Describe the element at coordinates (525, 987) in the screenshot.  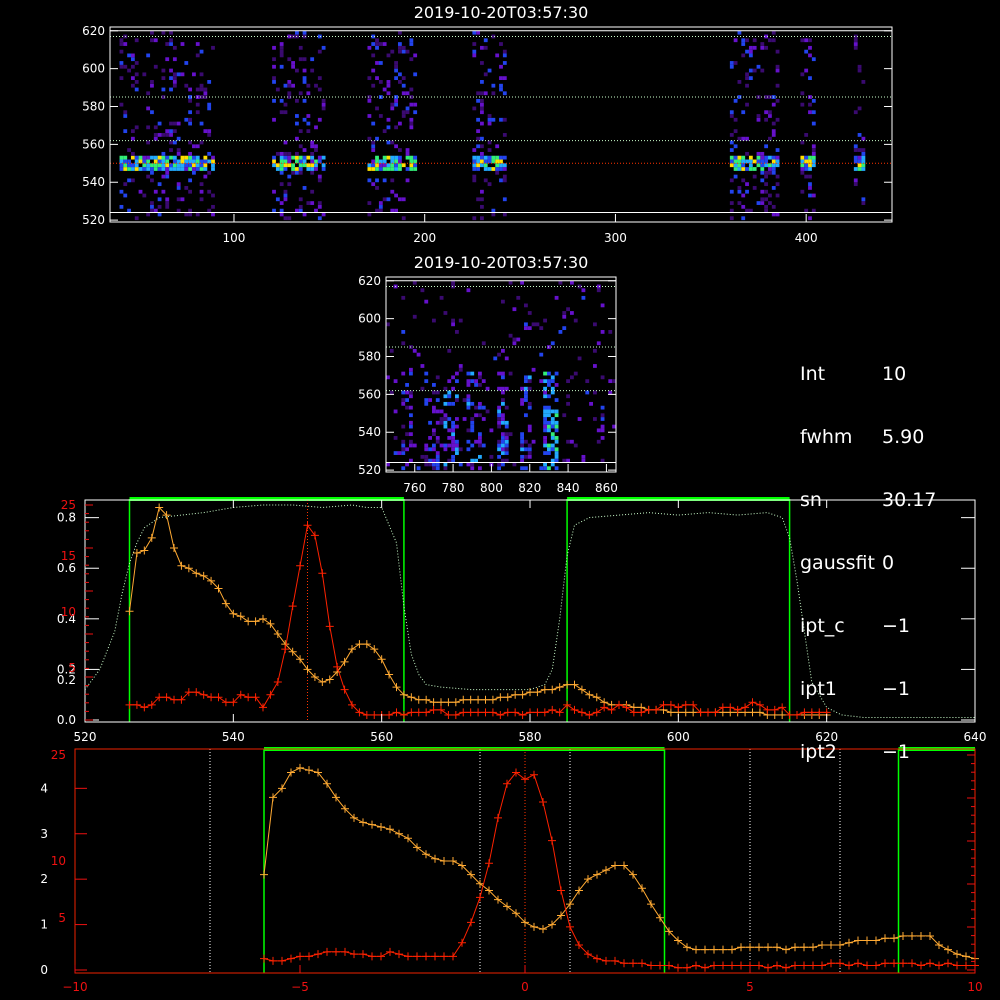
I see `x-tick-label: 0` at that location.